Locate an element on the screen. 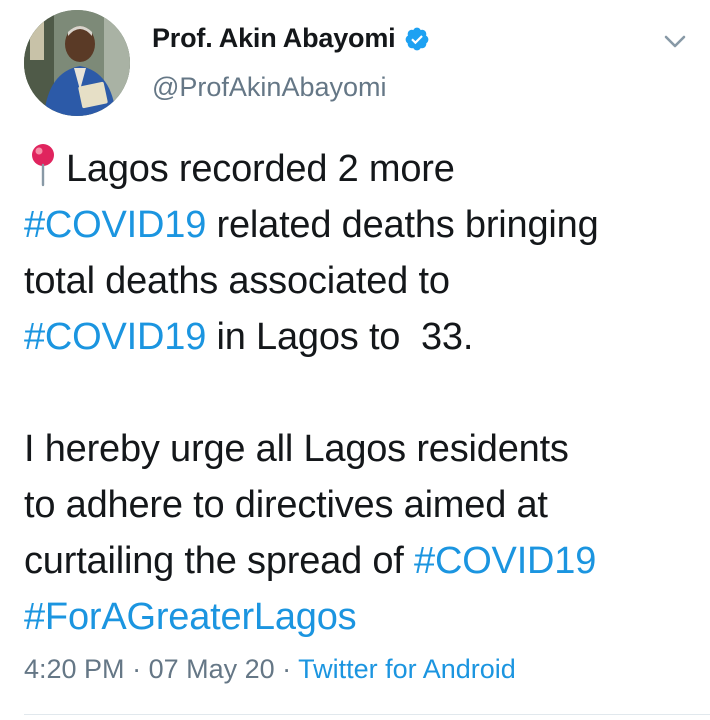 This screenshot has height=720, width=710. tweet-date: 07 May 20 is located at coordinates (212, 669).